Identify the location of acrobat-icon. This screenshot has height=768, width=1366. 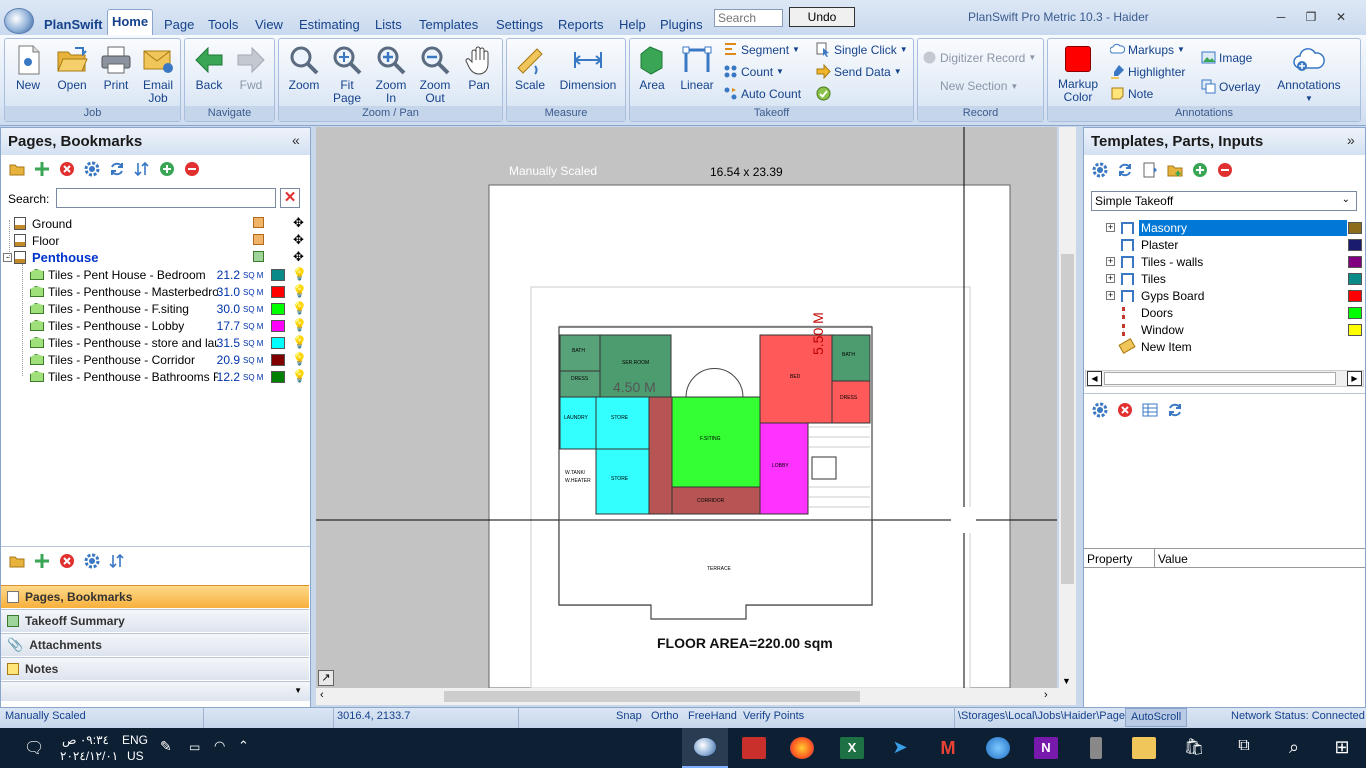
(754, 748).